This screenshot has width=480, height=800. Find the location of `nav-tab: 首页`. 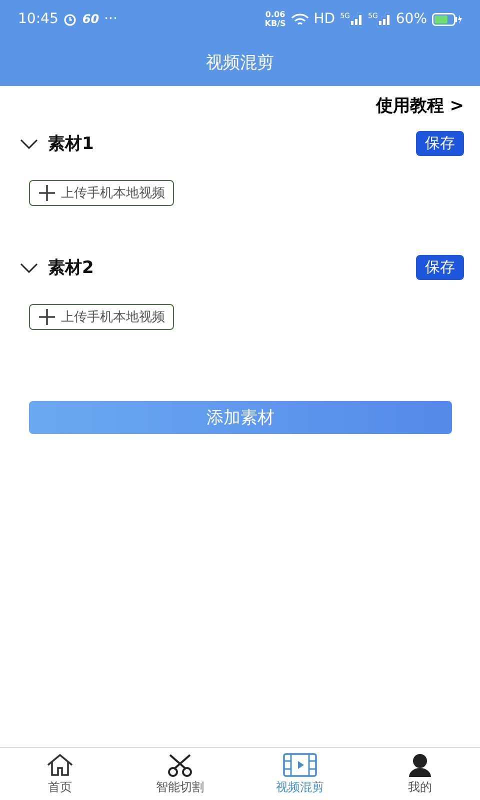

nav-tab: 首页 is located at coordinates (60, 774).